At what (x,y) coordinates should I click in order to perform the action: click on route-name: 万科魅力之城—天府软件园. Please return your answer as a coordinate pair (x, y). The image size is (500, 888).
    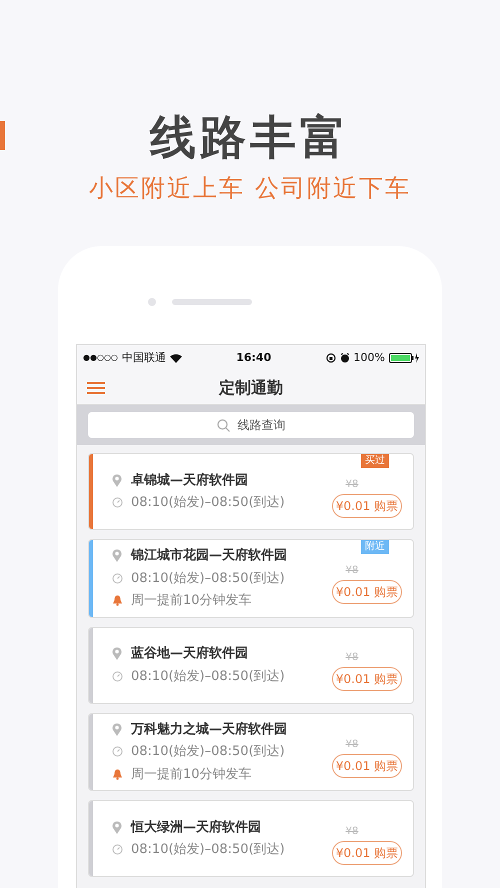
    Looking at the image, I should click on (209, 729).